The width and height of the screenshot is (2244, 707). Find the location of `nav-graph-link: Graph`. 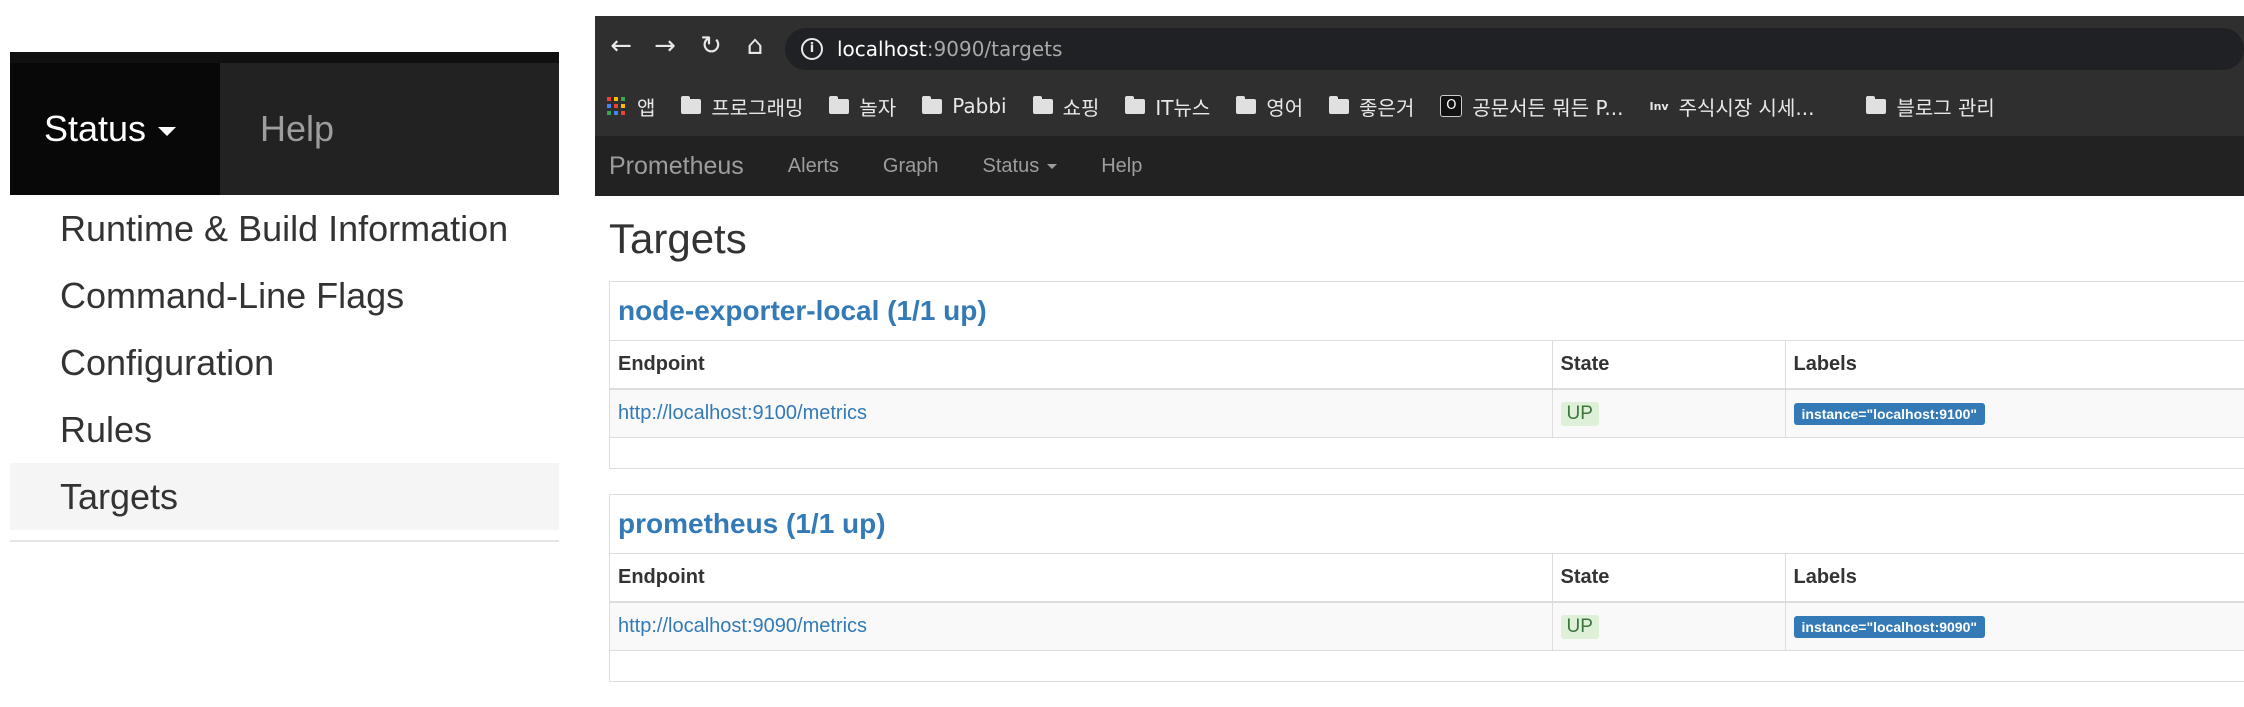

nav-graph-link: Graph is located at coordinates (911, 166).